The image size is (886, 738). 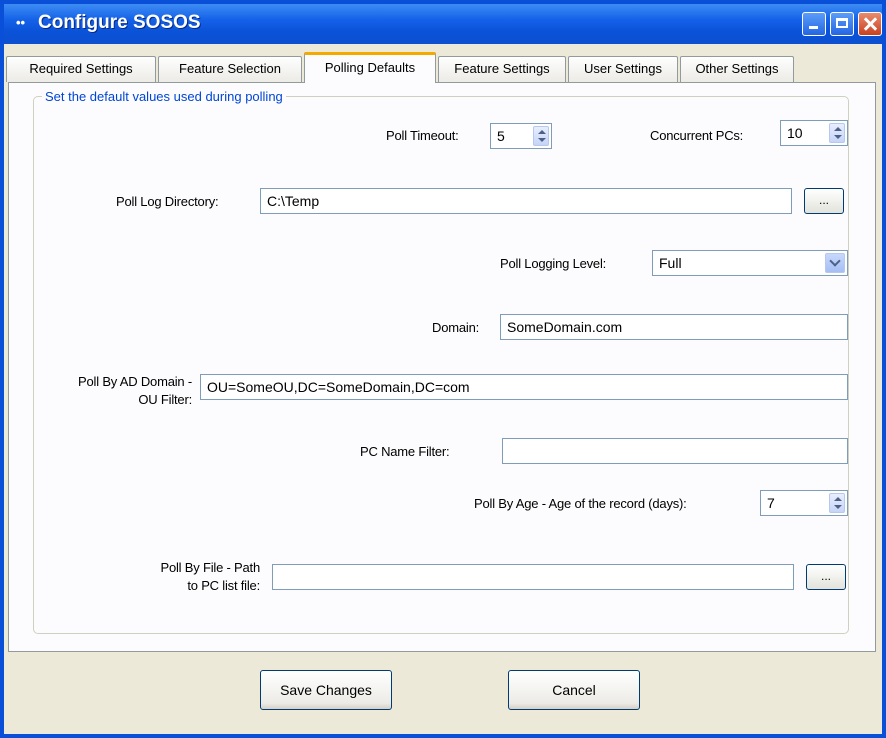 What do you see at coordinates (697, 135) in the screenshot?
I see `concurrent-pcs-label: Concurrent PCs:` at bounding box center [697, 135].